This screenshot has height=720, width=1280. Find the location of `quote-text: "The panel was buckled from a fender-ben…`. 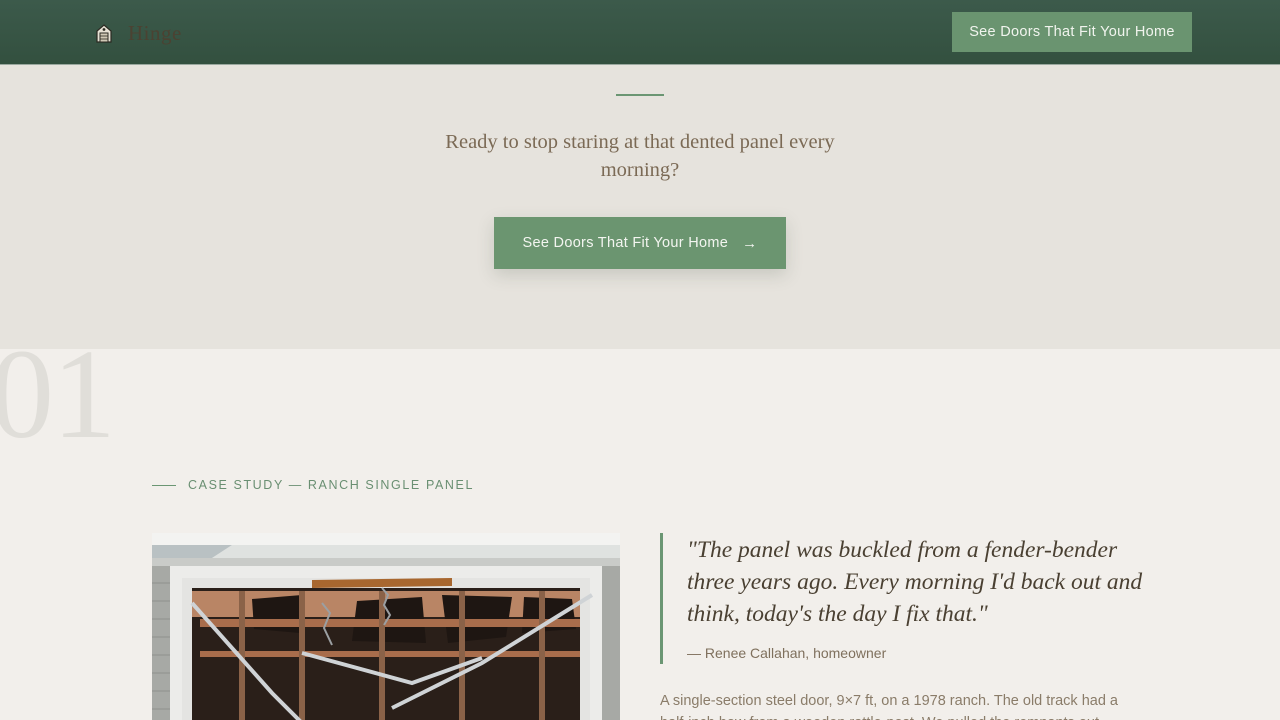

quote-text: "The panel was buckled from a fender-ben… is located at coordinates (915, 582).